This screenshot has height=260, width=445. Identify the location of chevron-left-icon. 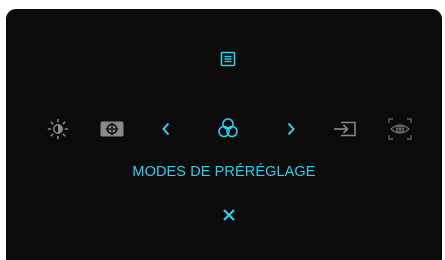
(166, 129).